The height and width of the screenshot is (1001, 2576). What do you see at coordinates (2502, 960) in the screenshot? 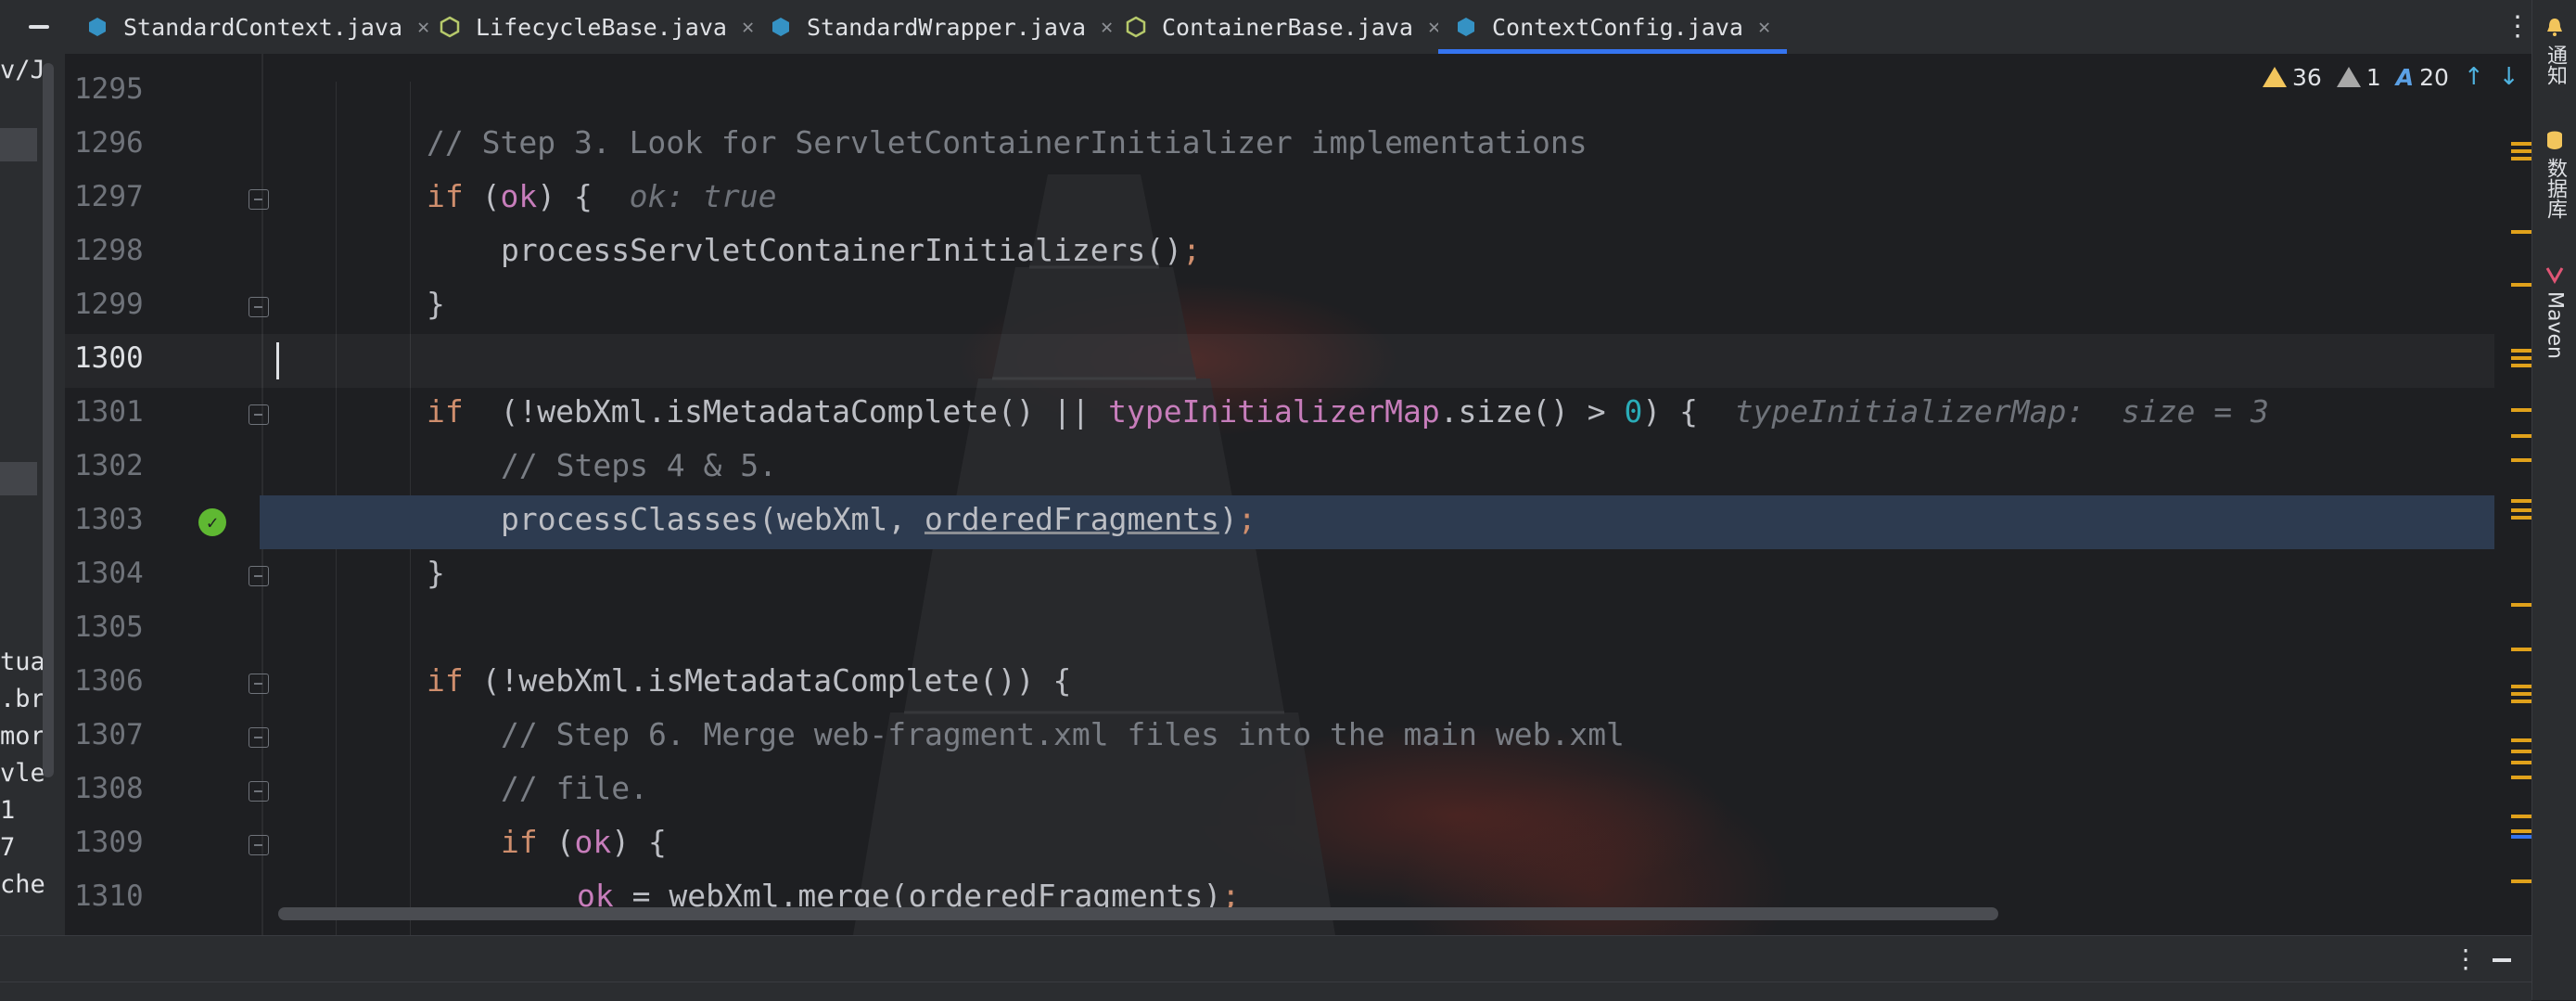
I see `minimize-icon` at bounding box center [2502, 960].